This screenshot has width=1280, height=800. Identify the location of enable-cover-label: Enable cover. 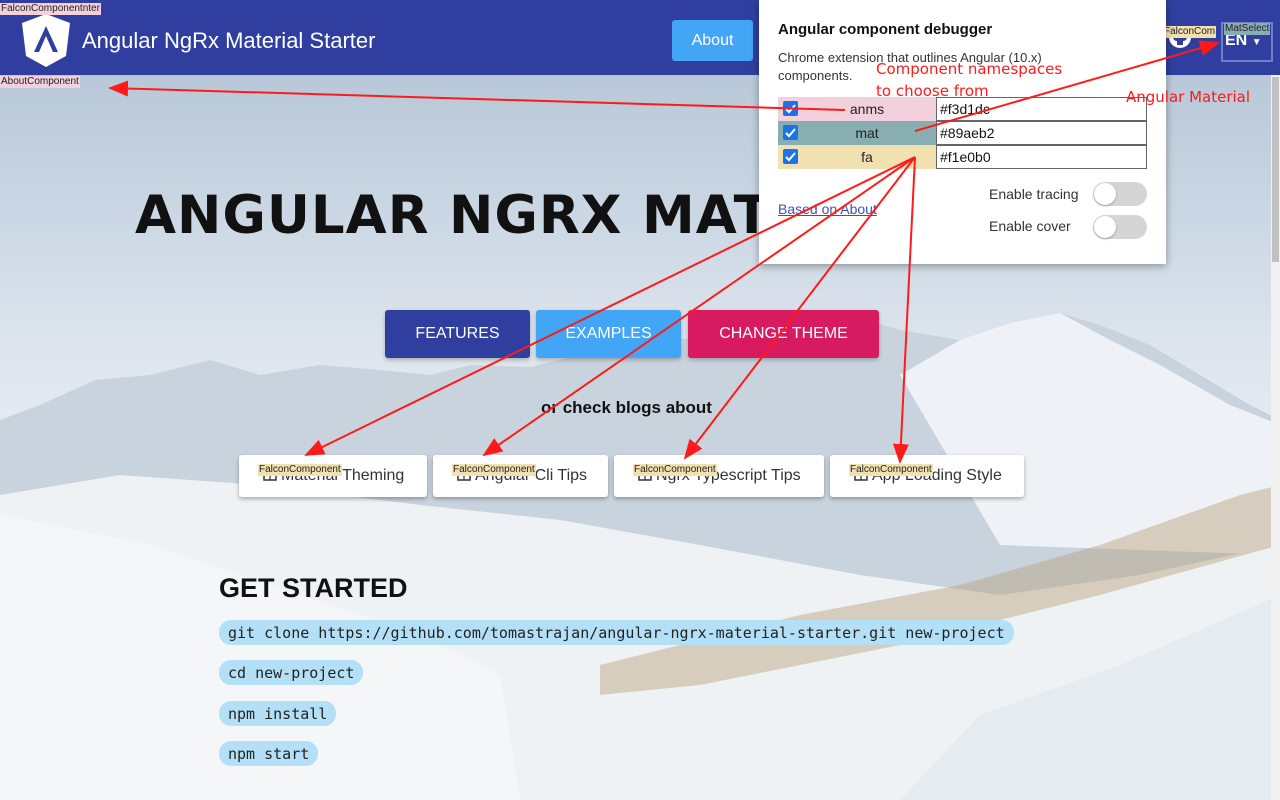
(1030, 226).